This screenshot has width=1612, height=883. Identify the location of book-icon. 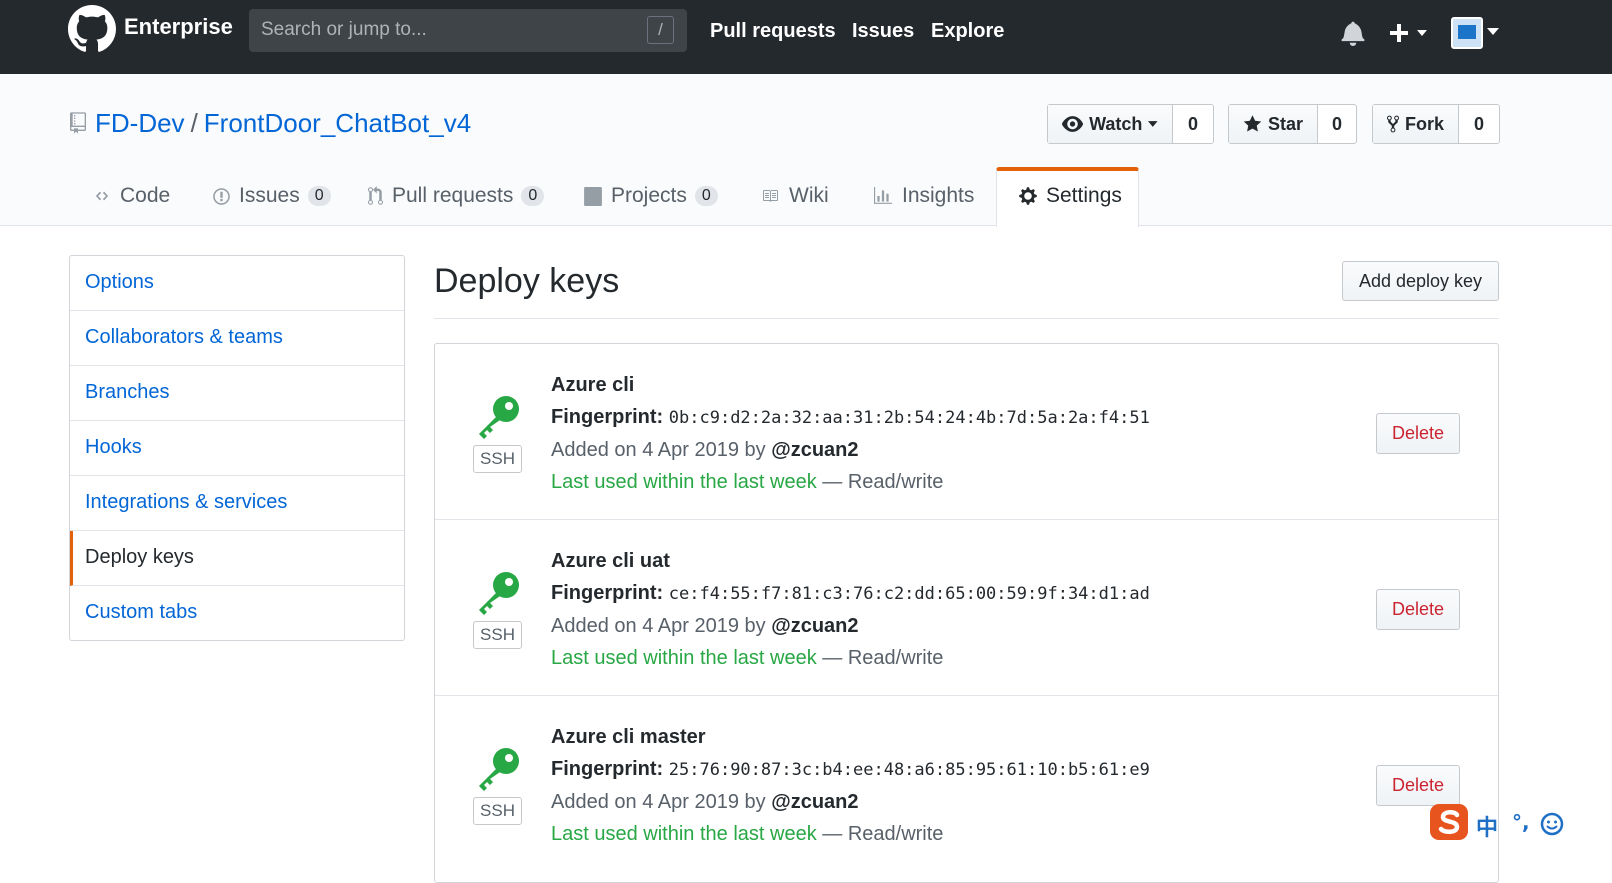
(770, 196).